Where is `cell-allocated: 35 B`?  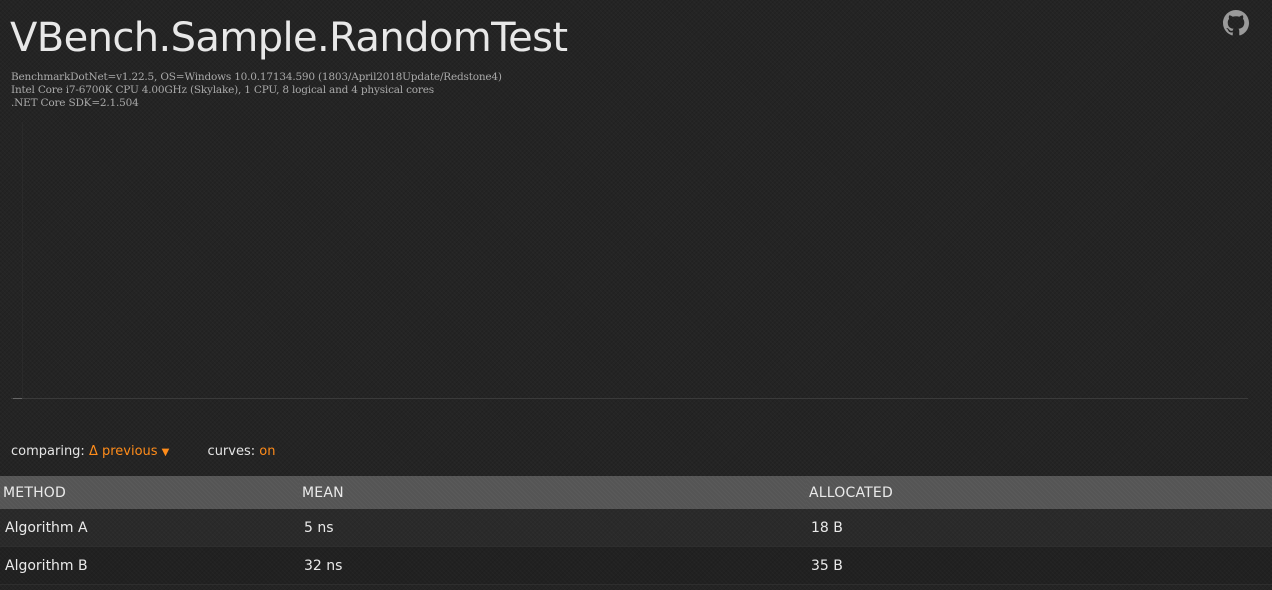
cell-allocated: 35 B is located at coordinates (1039, 565).